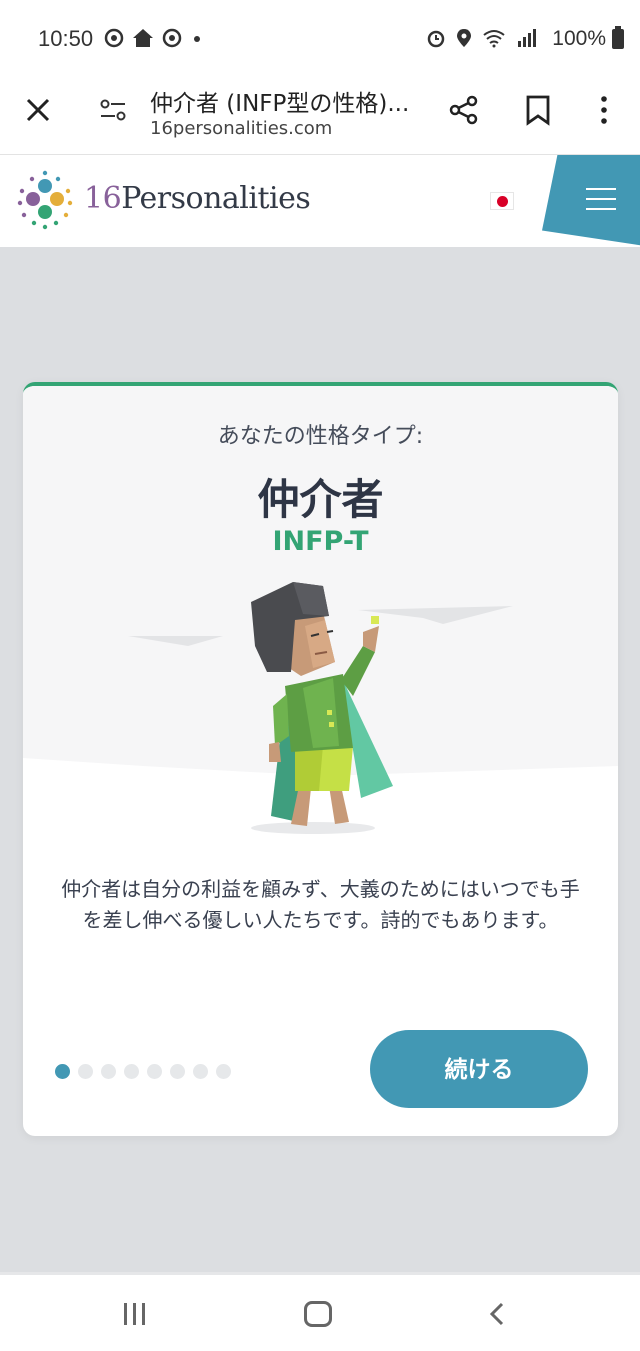 Image resolution: width=640 pixels, height=1351 pixels. I want to click on signal-icon, so click(527, 38).